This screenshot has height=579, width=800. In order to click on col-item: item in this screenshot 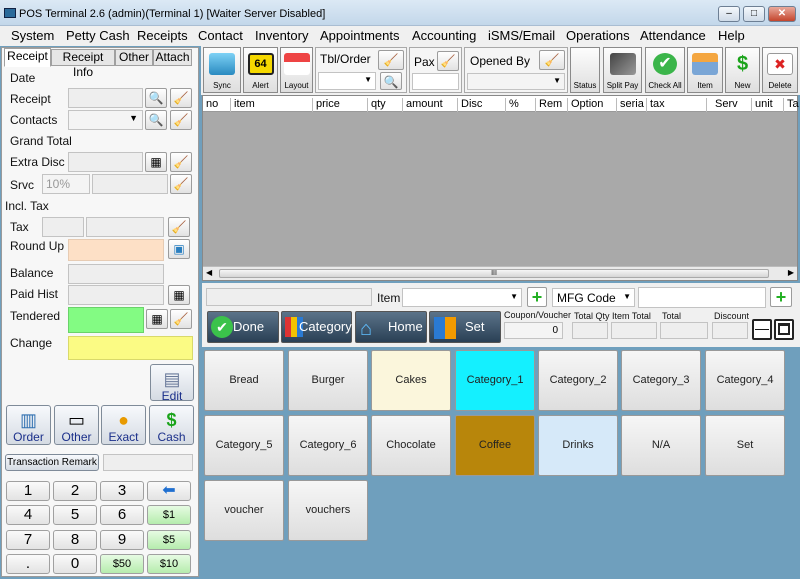, I will do `click(272, 105)`.